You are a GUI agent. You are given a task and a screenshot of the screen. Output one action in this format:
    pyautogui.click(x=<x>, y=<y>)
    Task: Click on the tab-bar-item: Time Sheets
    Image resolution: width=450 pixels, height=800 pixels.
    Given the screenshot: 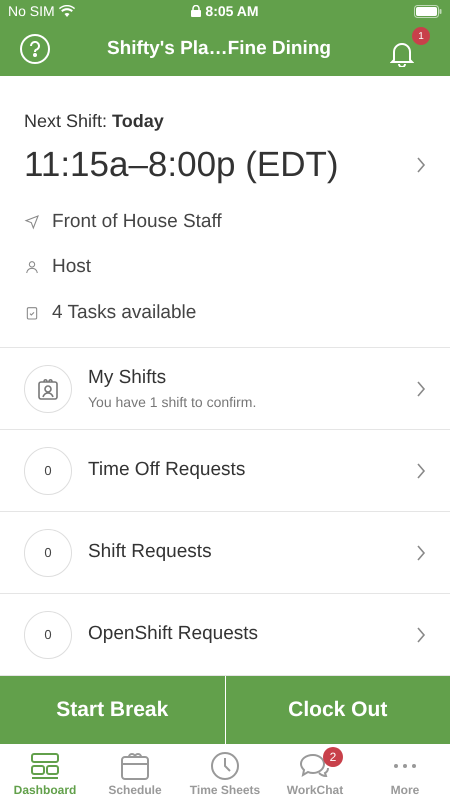 What is the action you would take?
    pyautogui.click(x=225, y=772)
    